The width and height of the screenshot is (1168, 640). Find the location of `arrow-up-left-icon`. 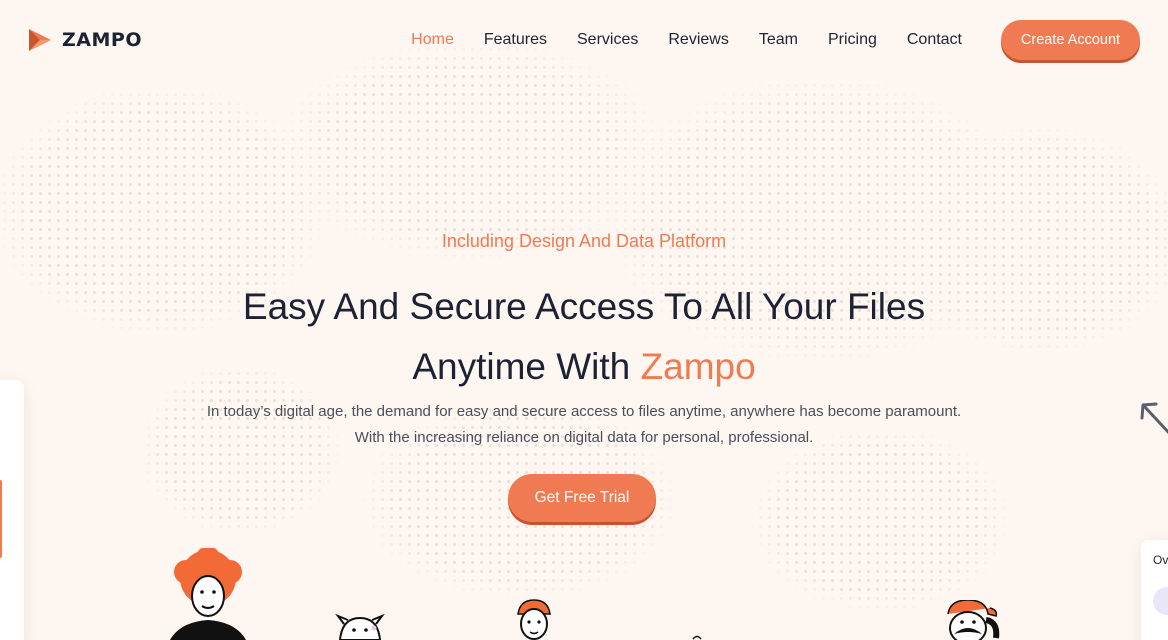

arrow-up-left-icon is located at coordinates (1154, 418).